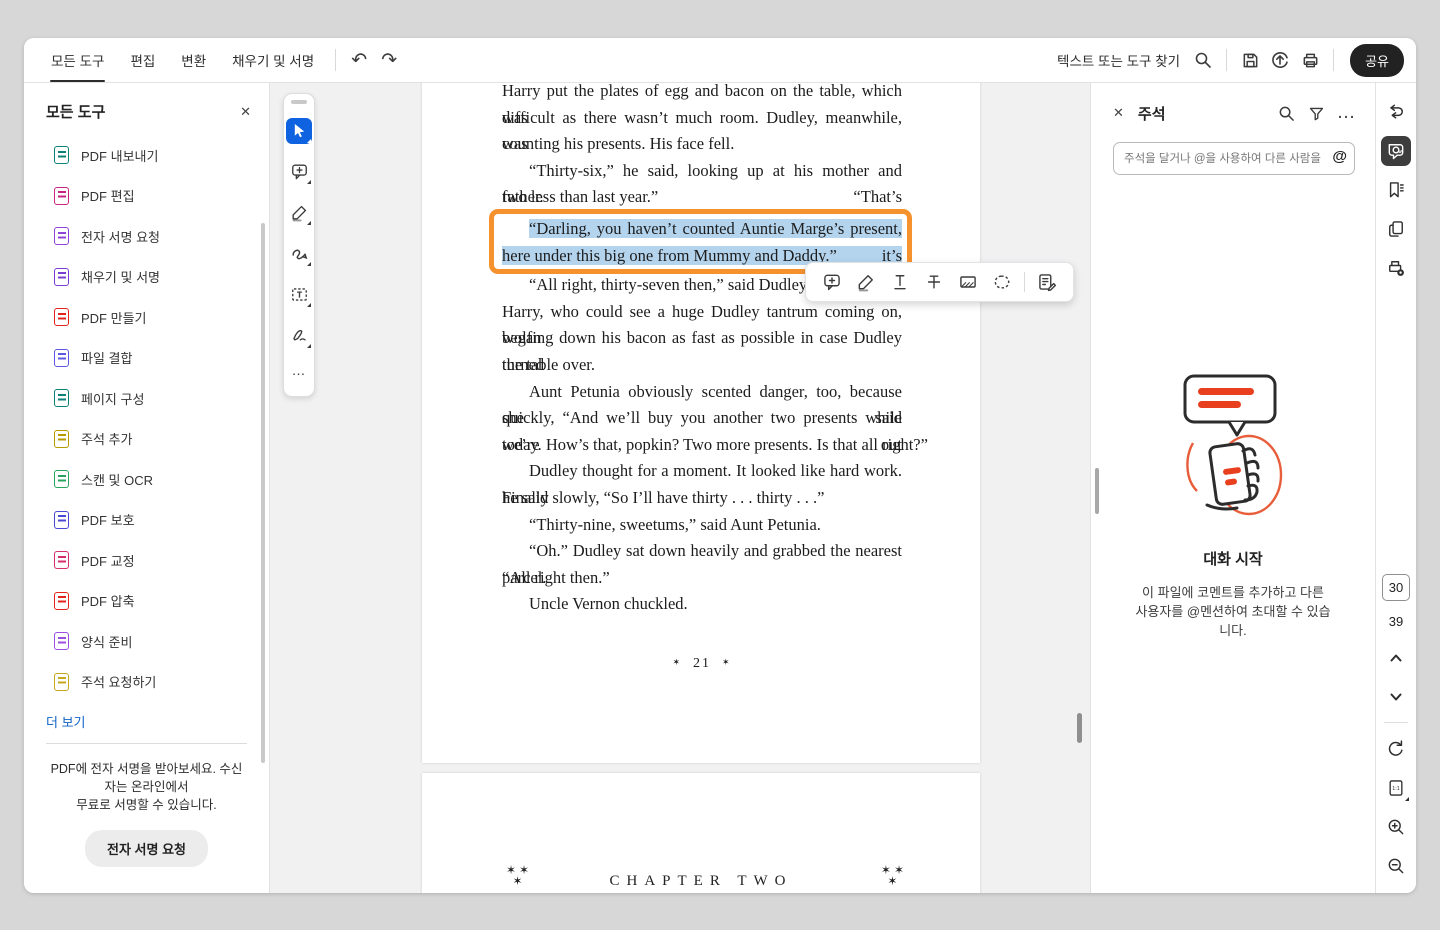 Image resolution: width=1440 pixels, height=930 pixels. I want to click on item-label: 주석 요청하기, so click(119, 683).